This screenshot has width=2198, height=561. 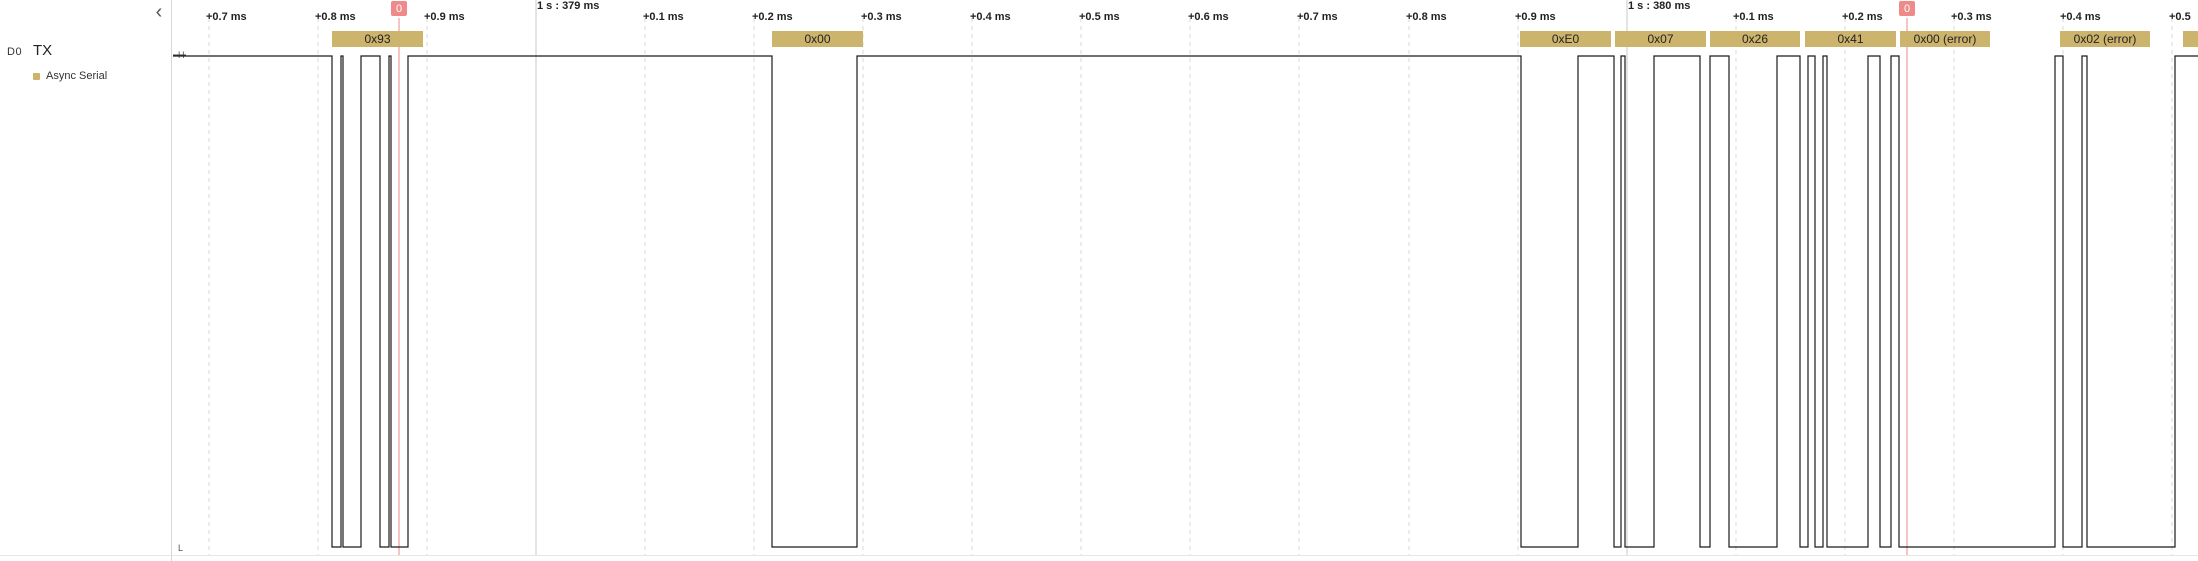 What do you see at coordinates (1099, 17) in the screenshot?
I see `time-tick-label: +0.5 ms` at bounding box center [1099, 17].